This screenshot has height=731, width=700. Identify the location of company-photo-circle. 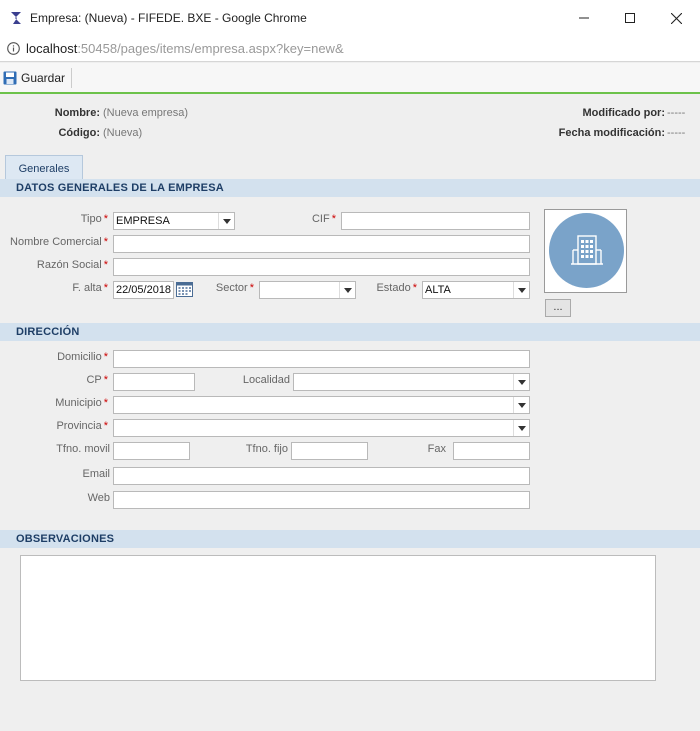
(586, 250).